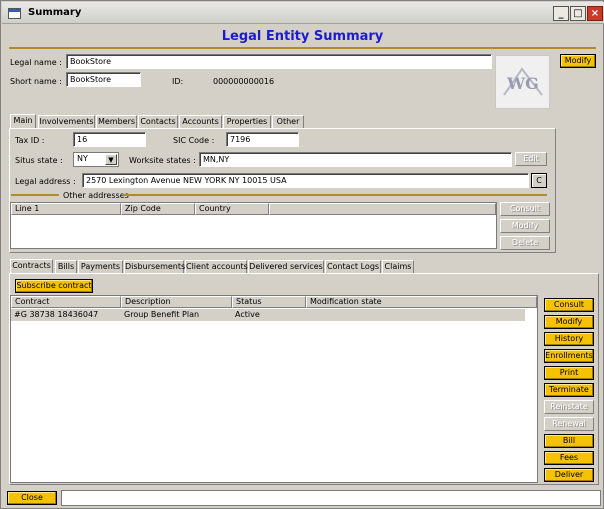 Image resolution: width=604 pixels, height=509 pixels. What do you see at coordinates (253, 225) in the screenshot?
I see `other-addresses-grid: Line 1 Zip Code Country` at bounding box center [253, 225].